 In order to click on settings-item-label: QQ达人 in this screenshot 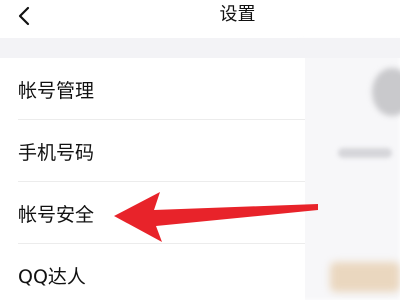, I will do `click(52, 276)`.